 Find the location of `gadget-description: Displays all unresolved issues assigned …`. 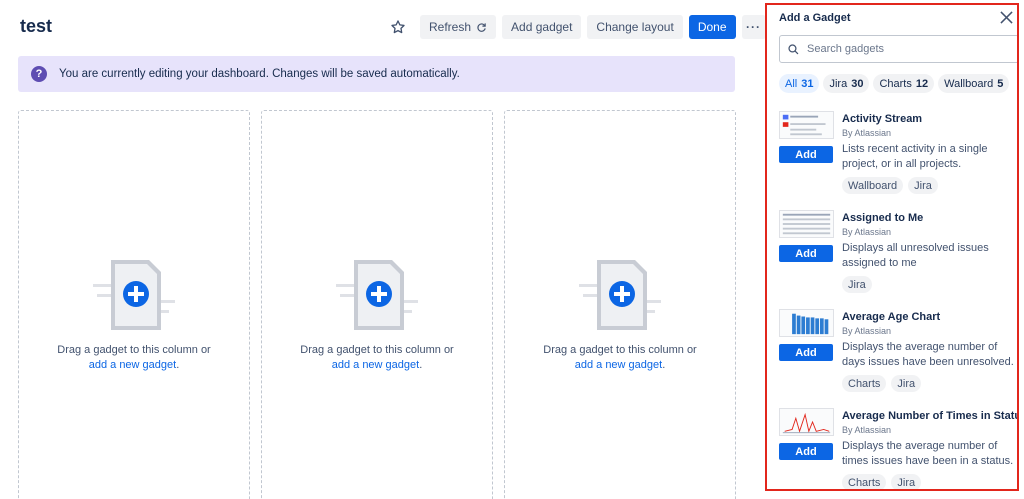

gadget-description: Displays all unresolved issues assigned … is located at coordinates (915, 255).